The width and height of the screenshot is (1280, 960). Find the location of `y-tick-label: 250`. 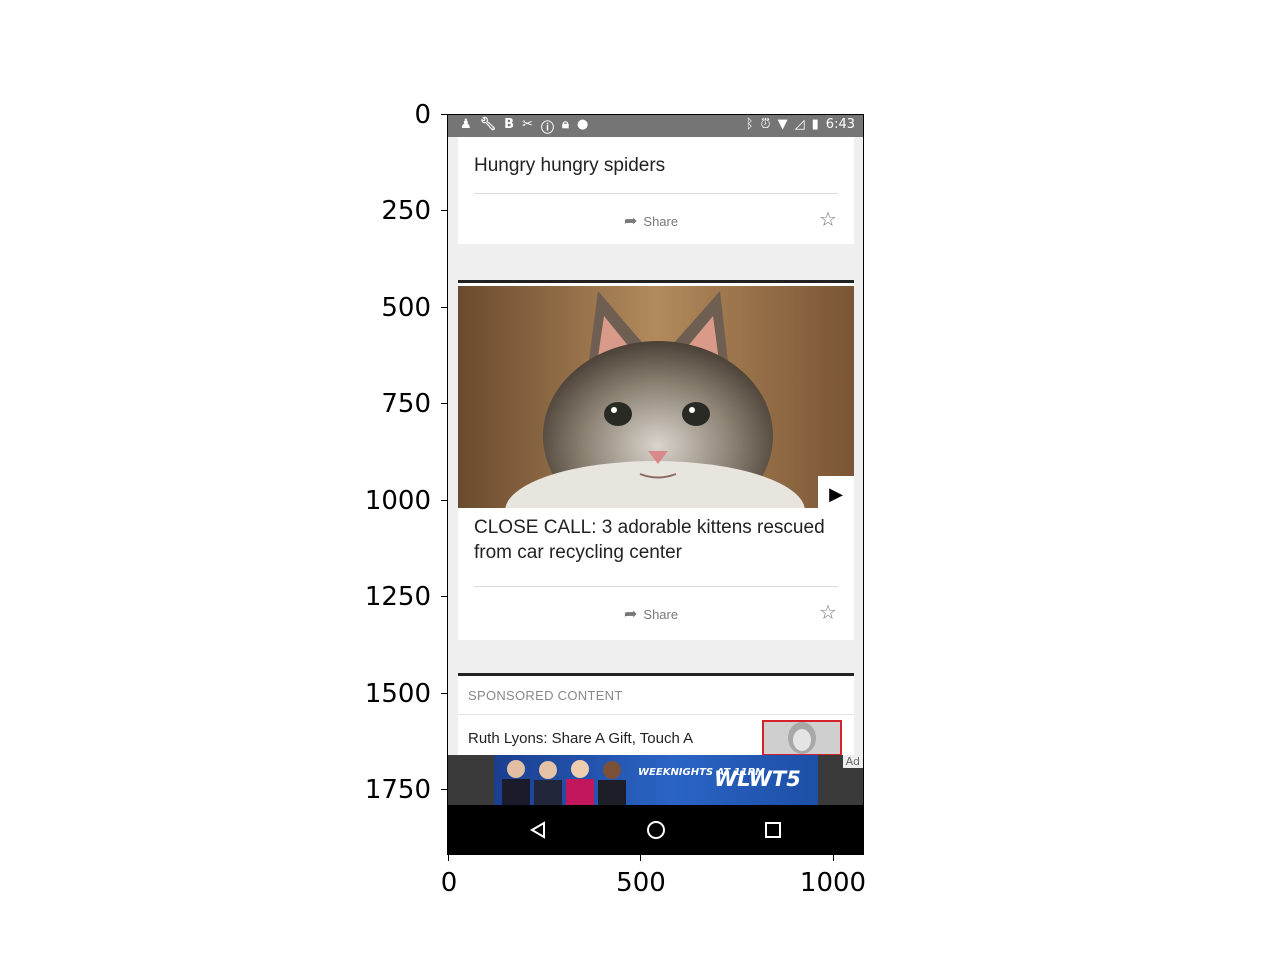

y-tick-label: 250 is located at coordinates (406, 211).